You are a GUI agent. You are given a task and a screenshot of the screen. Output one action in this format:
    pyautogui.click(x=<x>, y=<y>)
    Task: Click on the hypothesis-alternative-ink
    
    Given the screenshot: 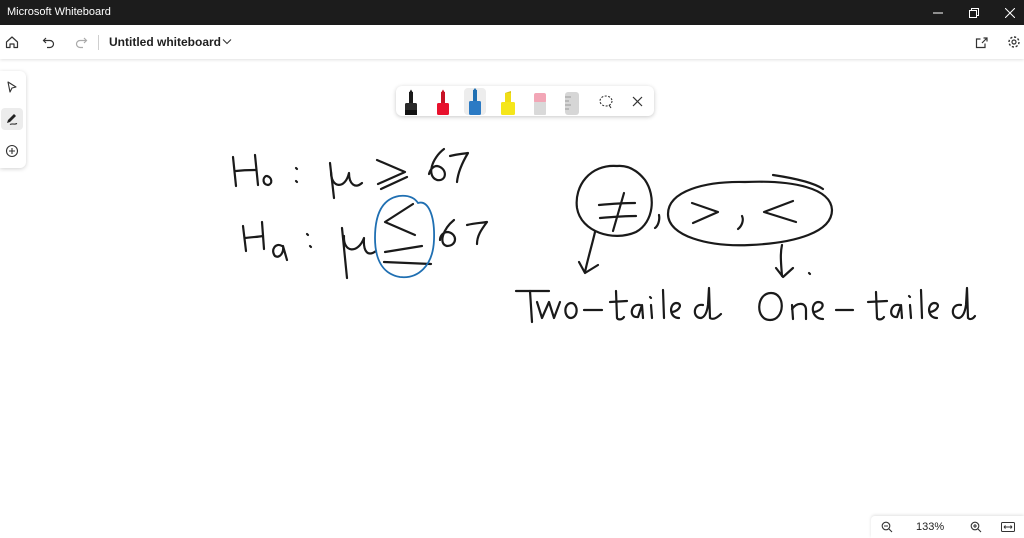 What is the action you would take?
    pyautogui.click(x=365, y=241)
    